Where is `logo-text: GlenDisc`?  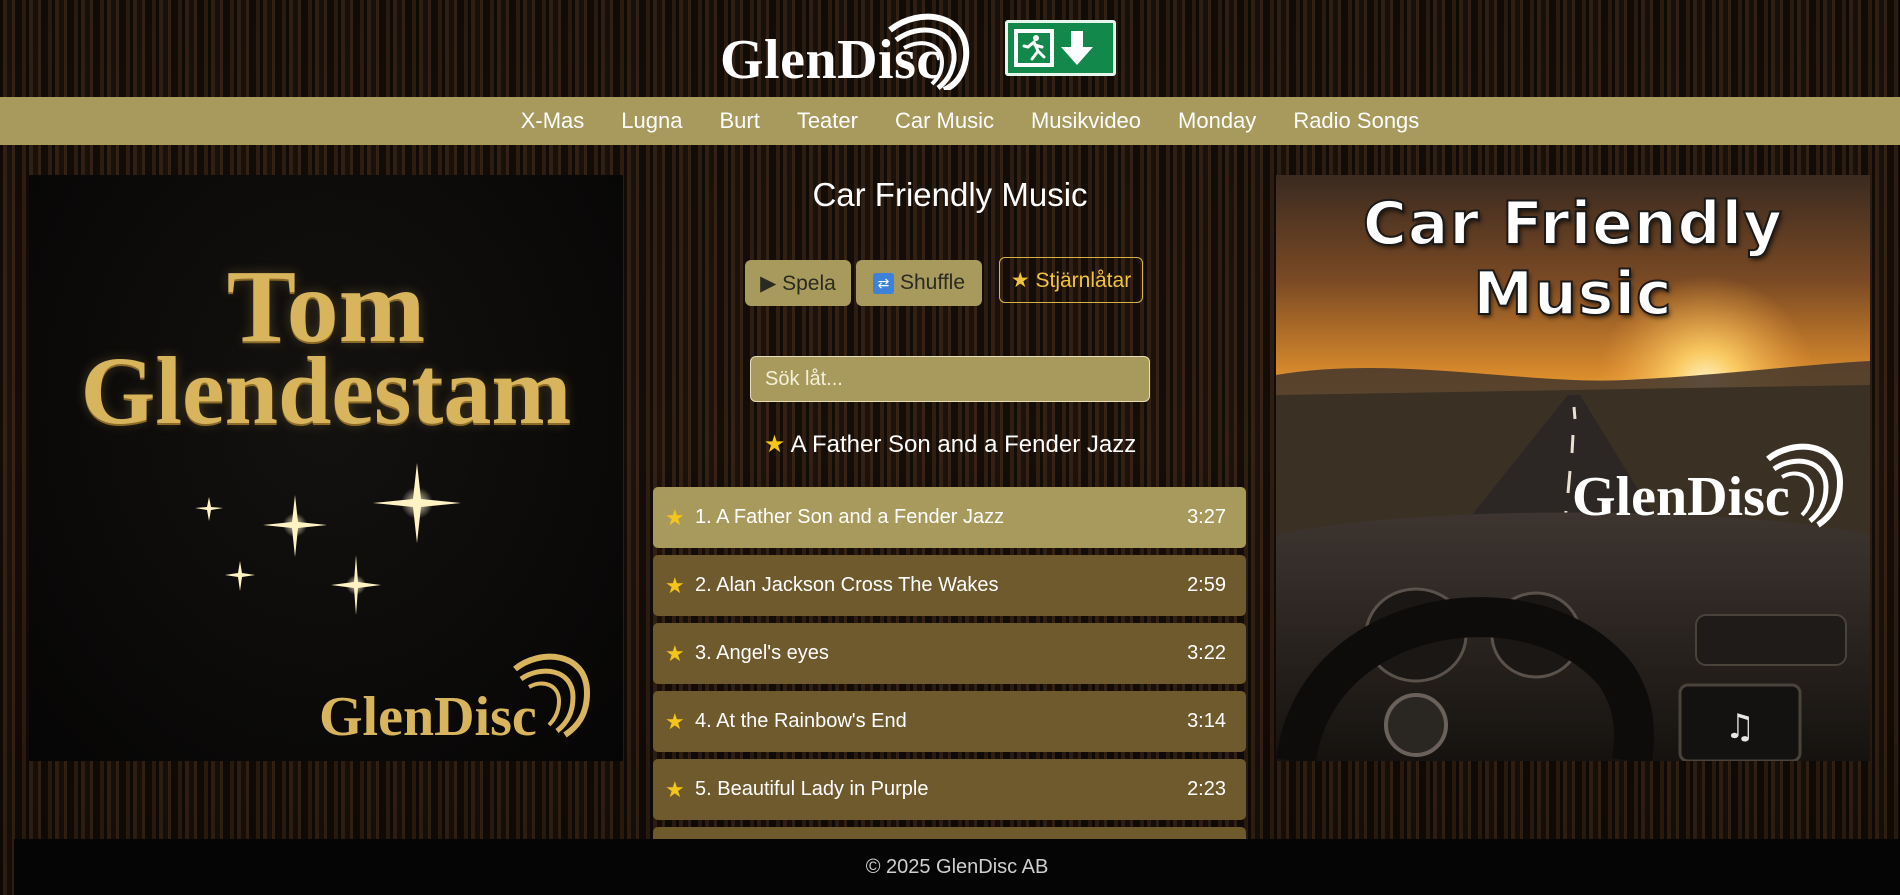
logo-text: GlenDisc is located at coordinates (831, 60).